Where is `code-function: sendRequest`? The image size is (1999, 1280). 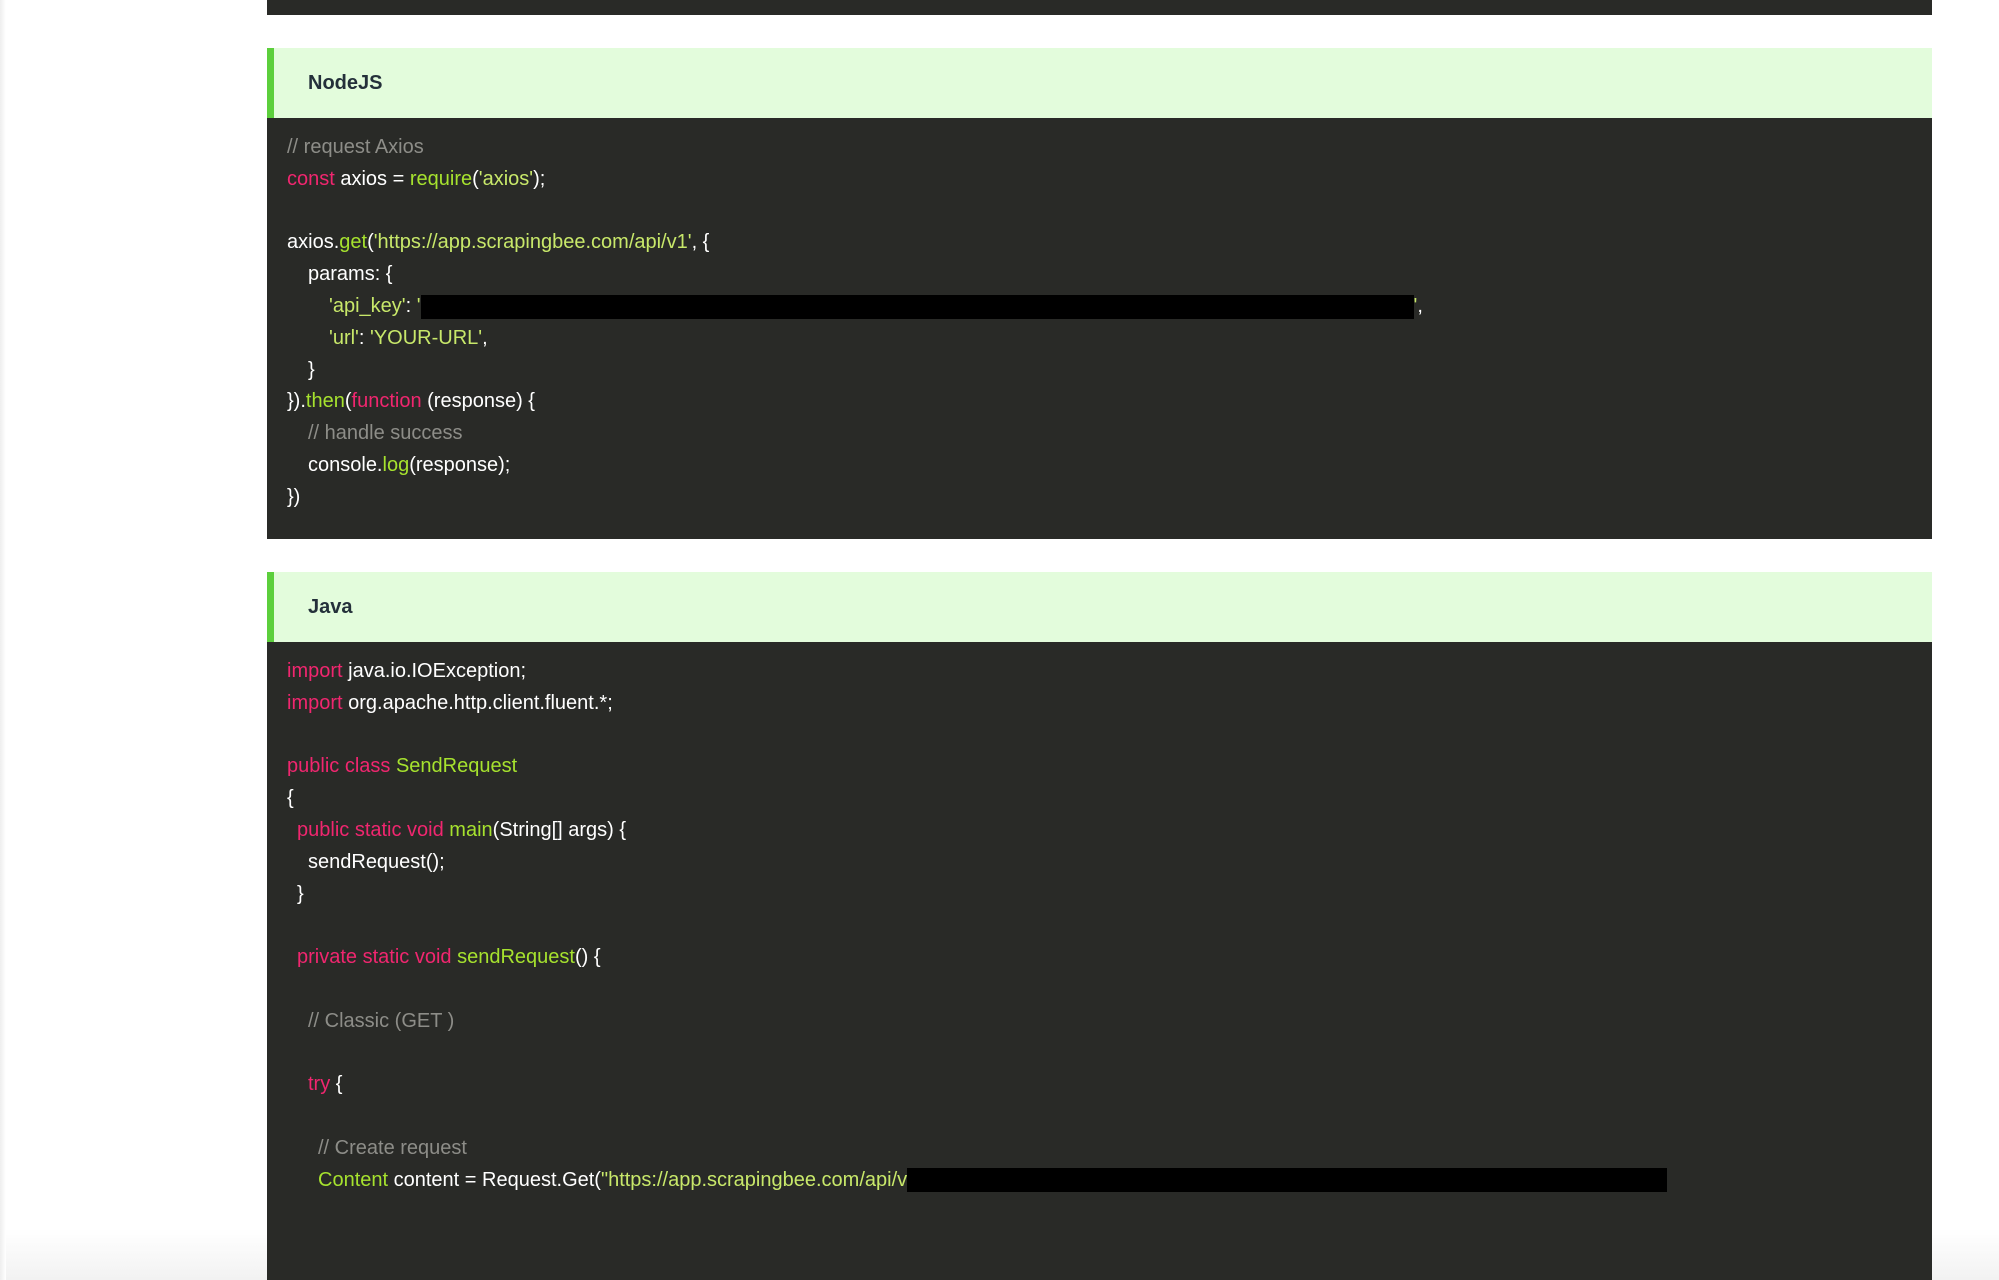
code-function: sendRequest is located at coordinates (513, 957).